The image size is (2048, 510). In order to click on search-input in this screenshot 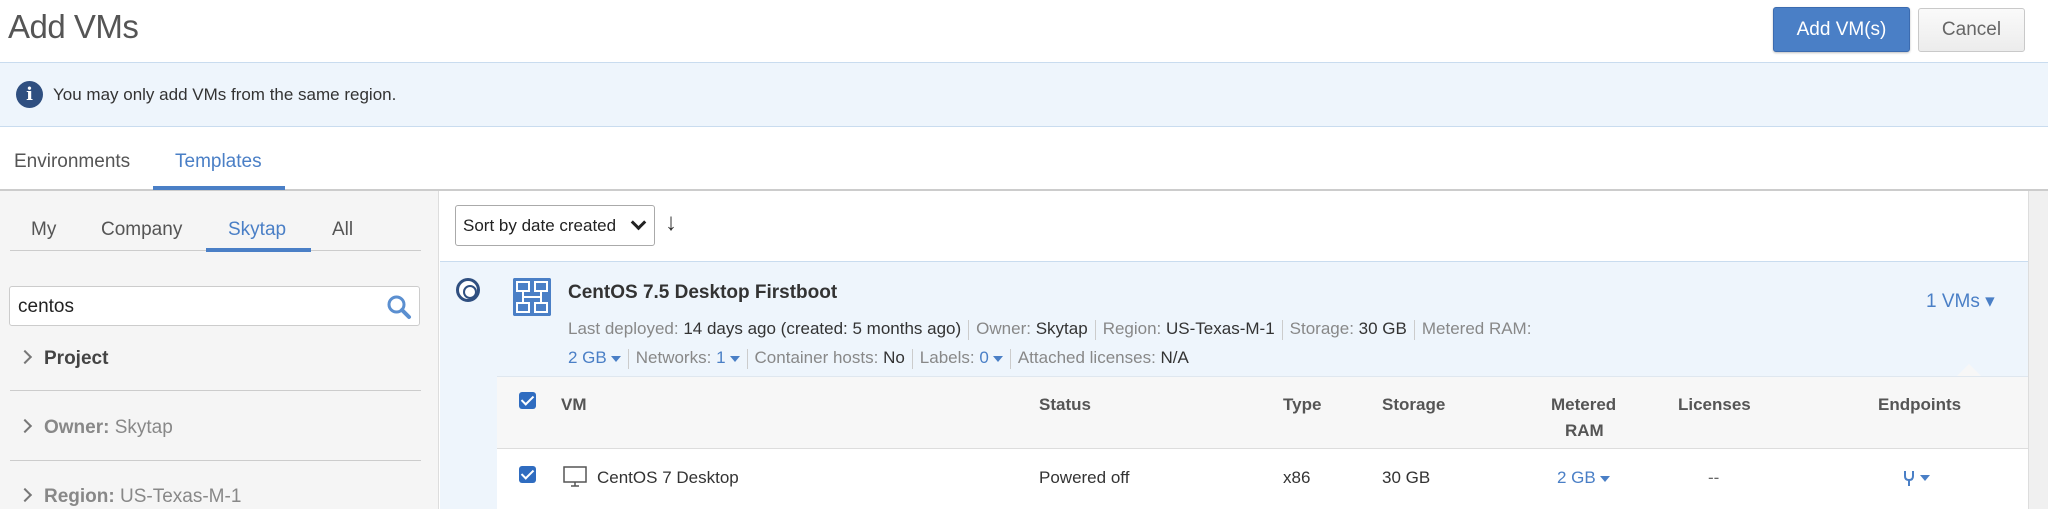, I will do `click(198, 307)`.